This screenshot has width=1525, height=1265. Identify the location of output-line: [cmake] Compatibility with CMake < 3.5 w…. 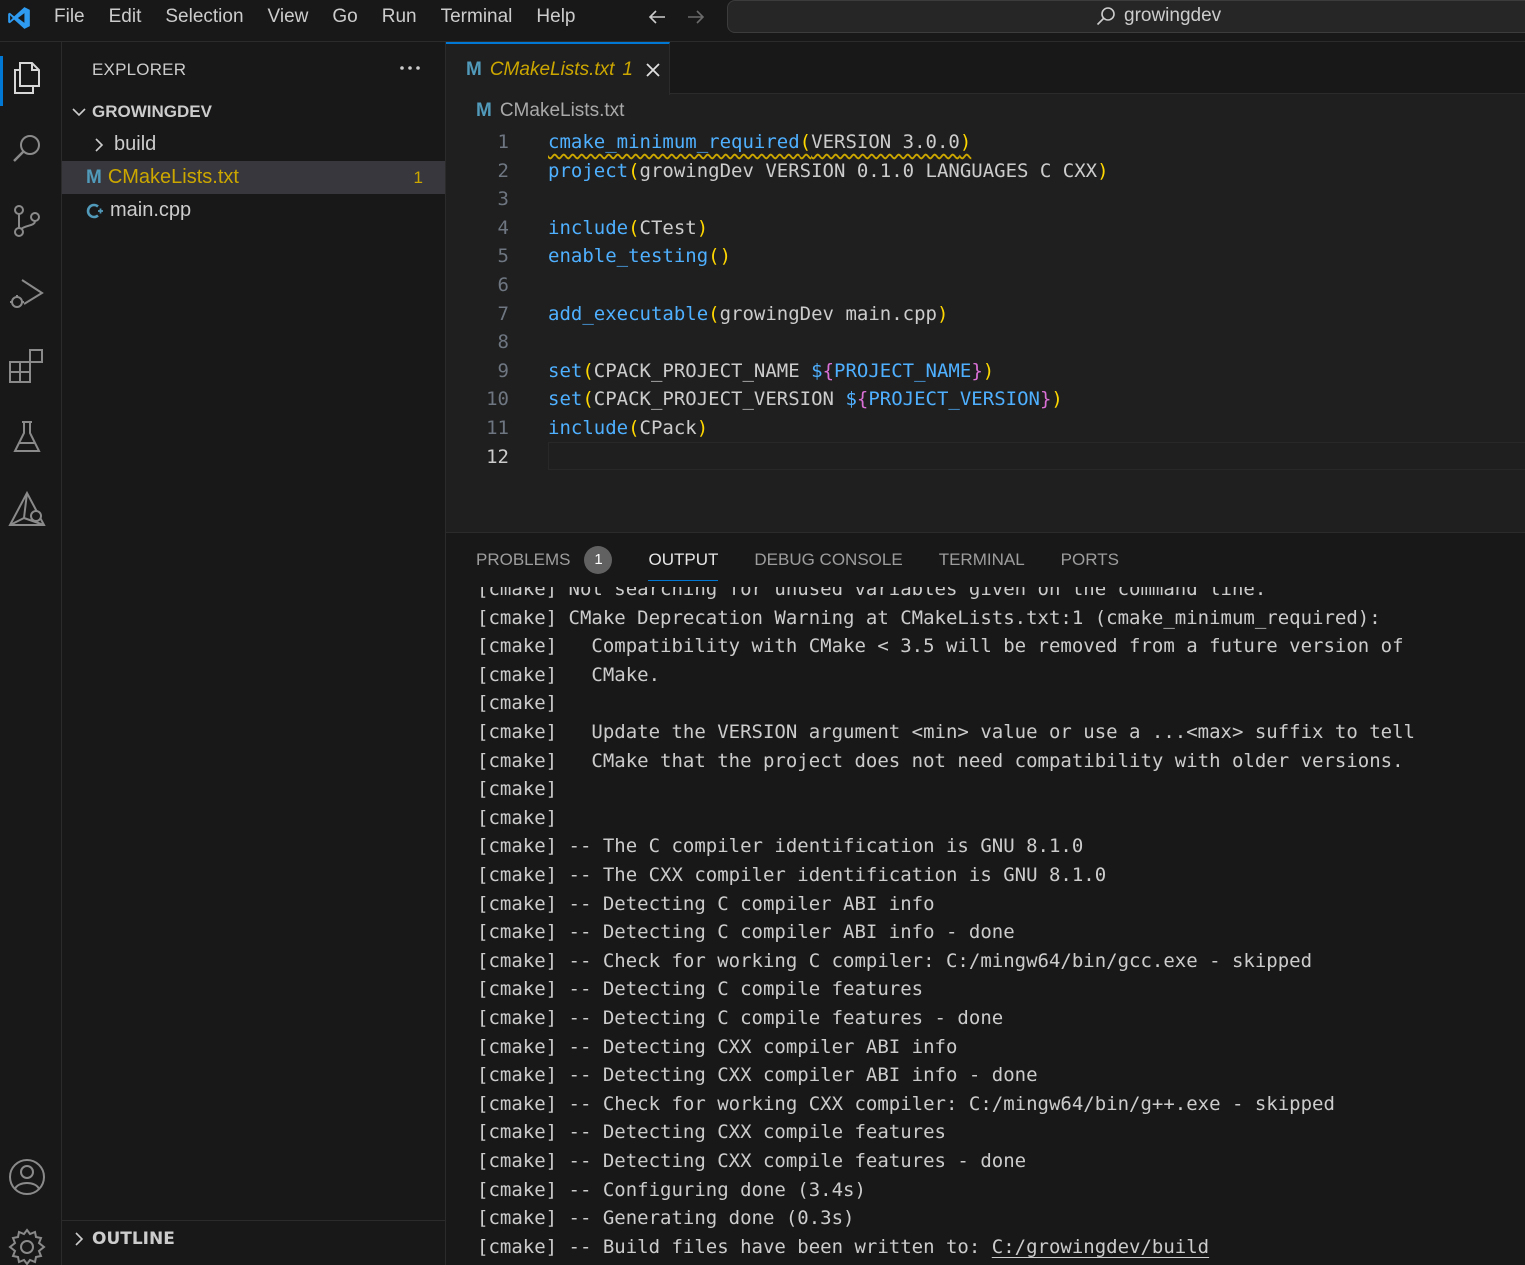
(940, 646).